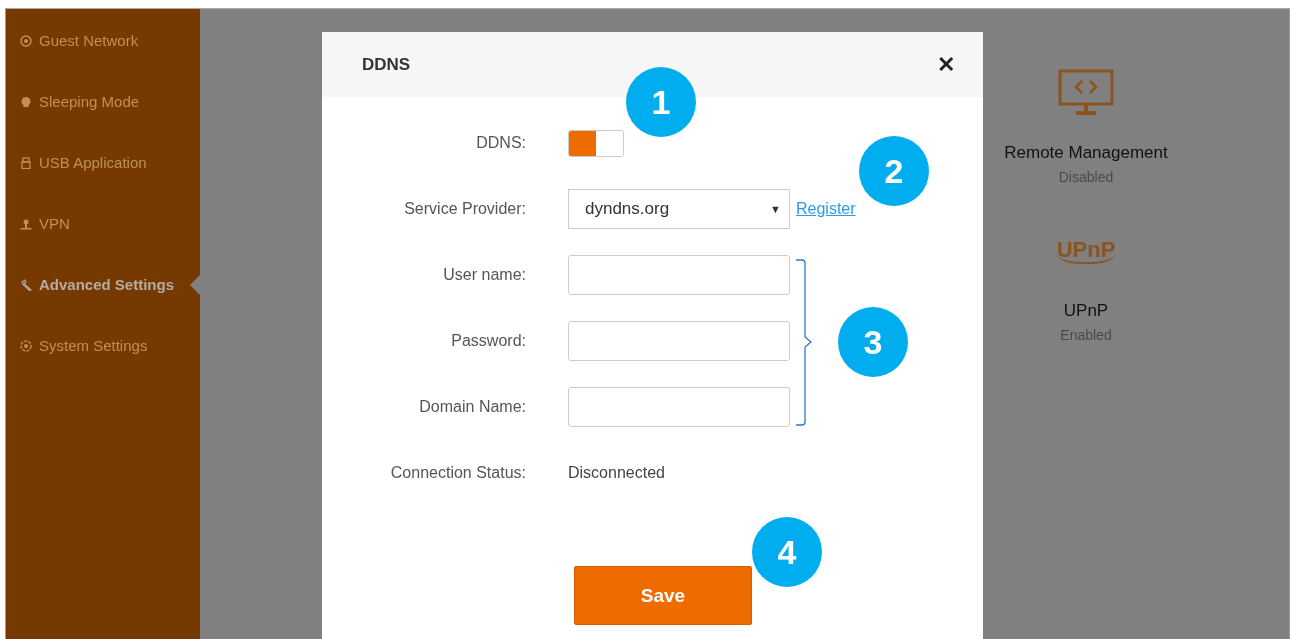 The image size is (1293, 639). I want to click on provider-dropdown: dyndns.org ▼, so click(679, 209).